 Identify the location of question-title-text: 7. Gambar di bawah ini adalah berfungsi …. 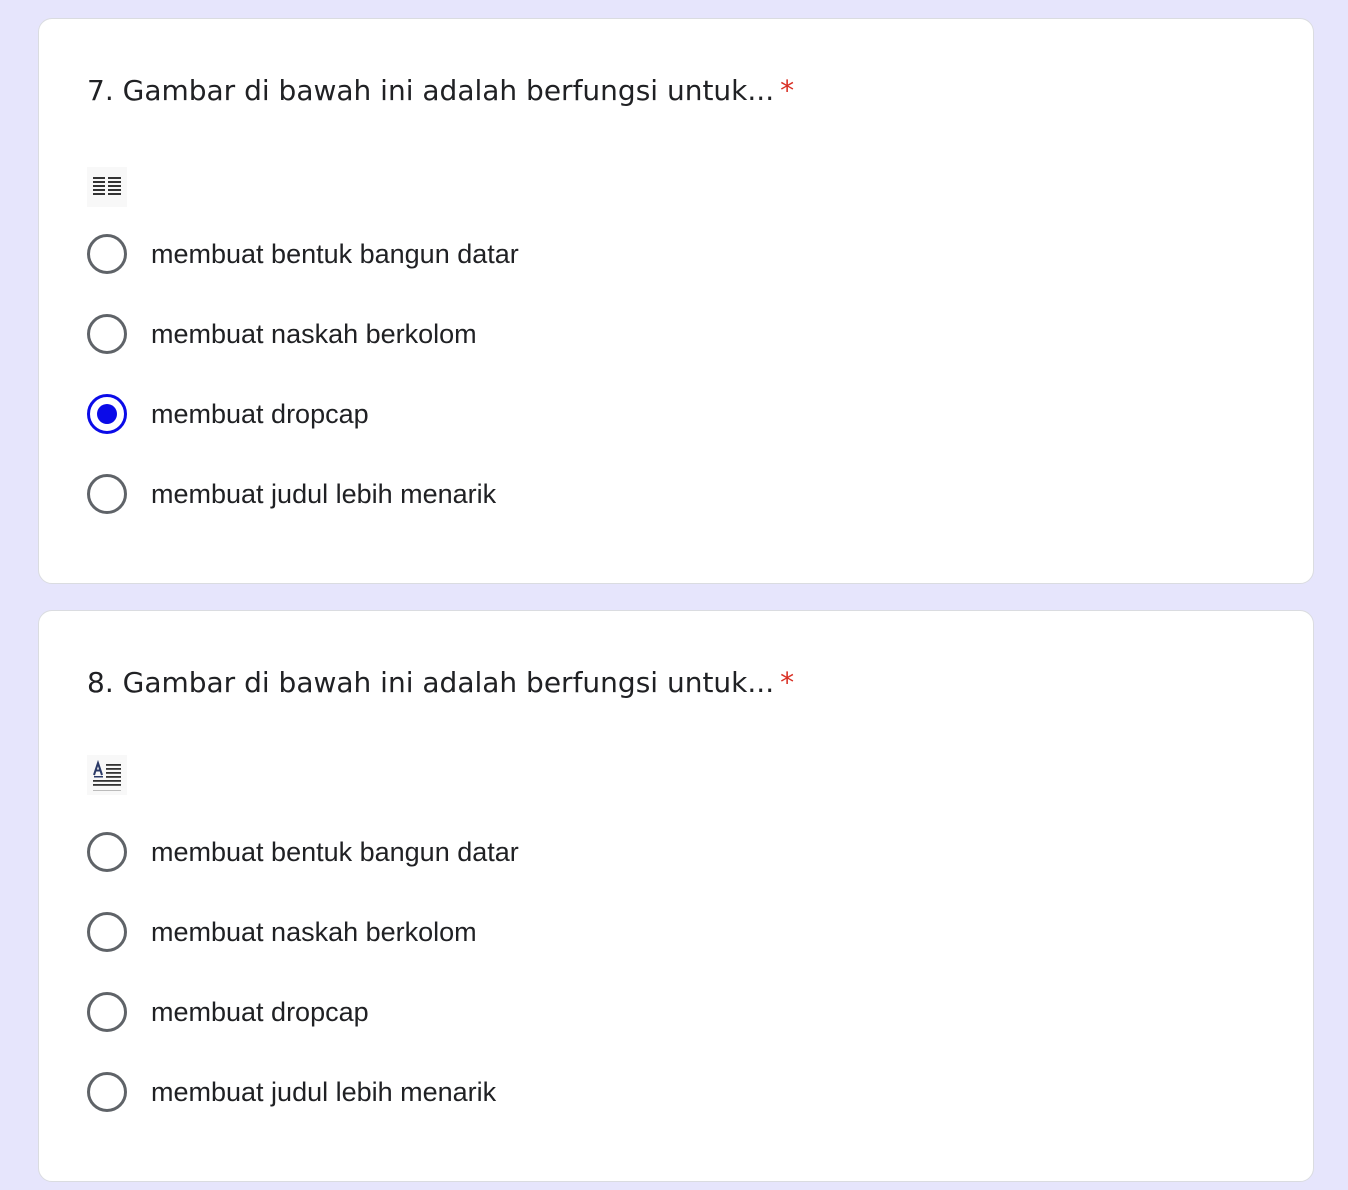
(431, 90).